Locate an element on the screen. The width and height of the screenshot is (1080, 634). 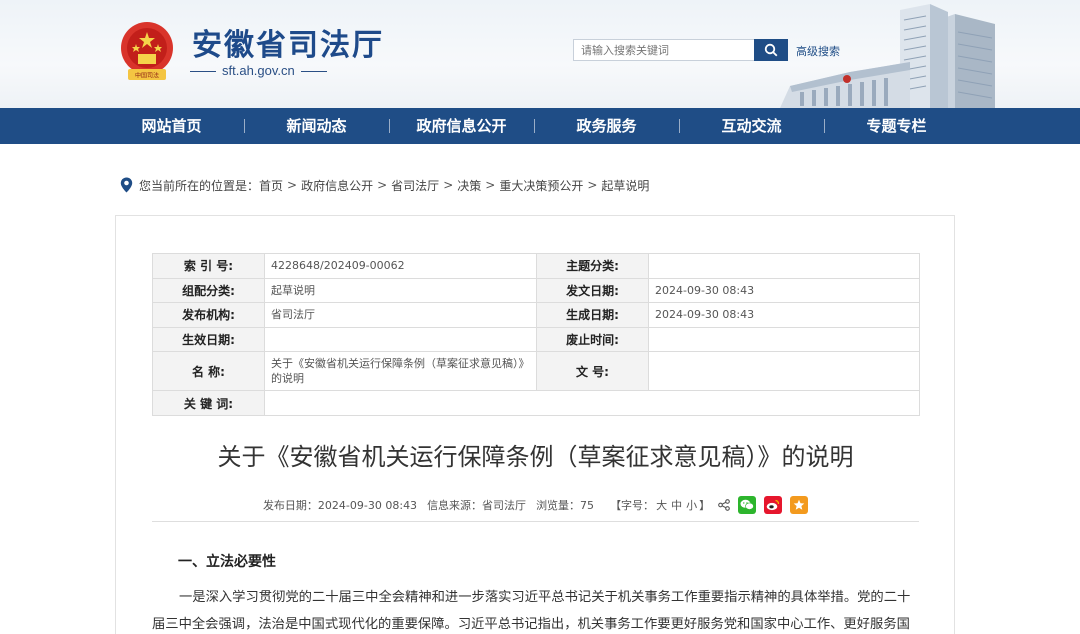
meta-label: 组配分类: is located at coordinates (208, 290).